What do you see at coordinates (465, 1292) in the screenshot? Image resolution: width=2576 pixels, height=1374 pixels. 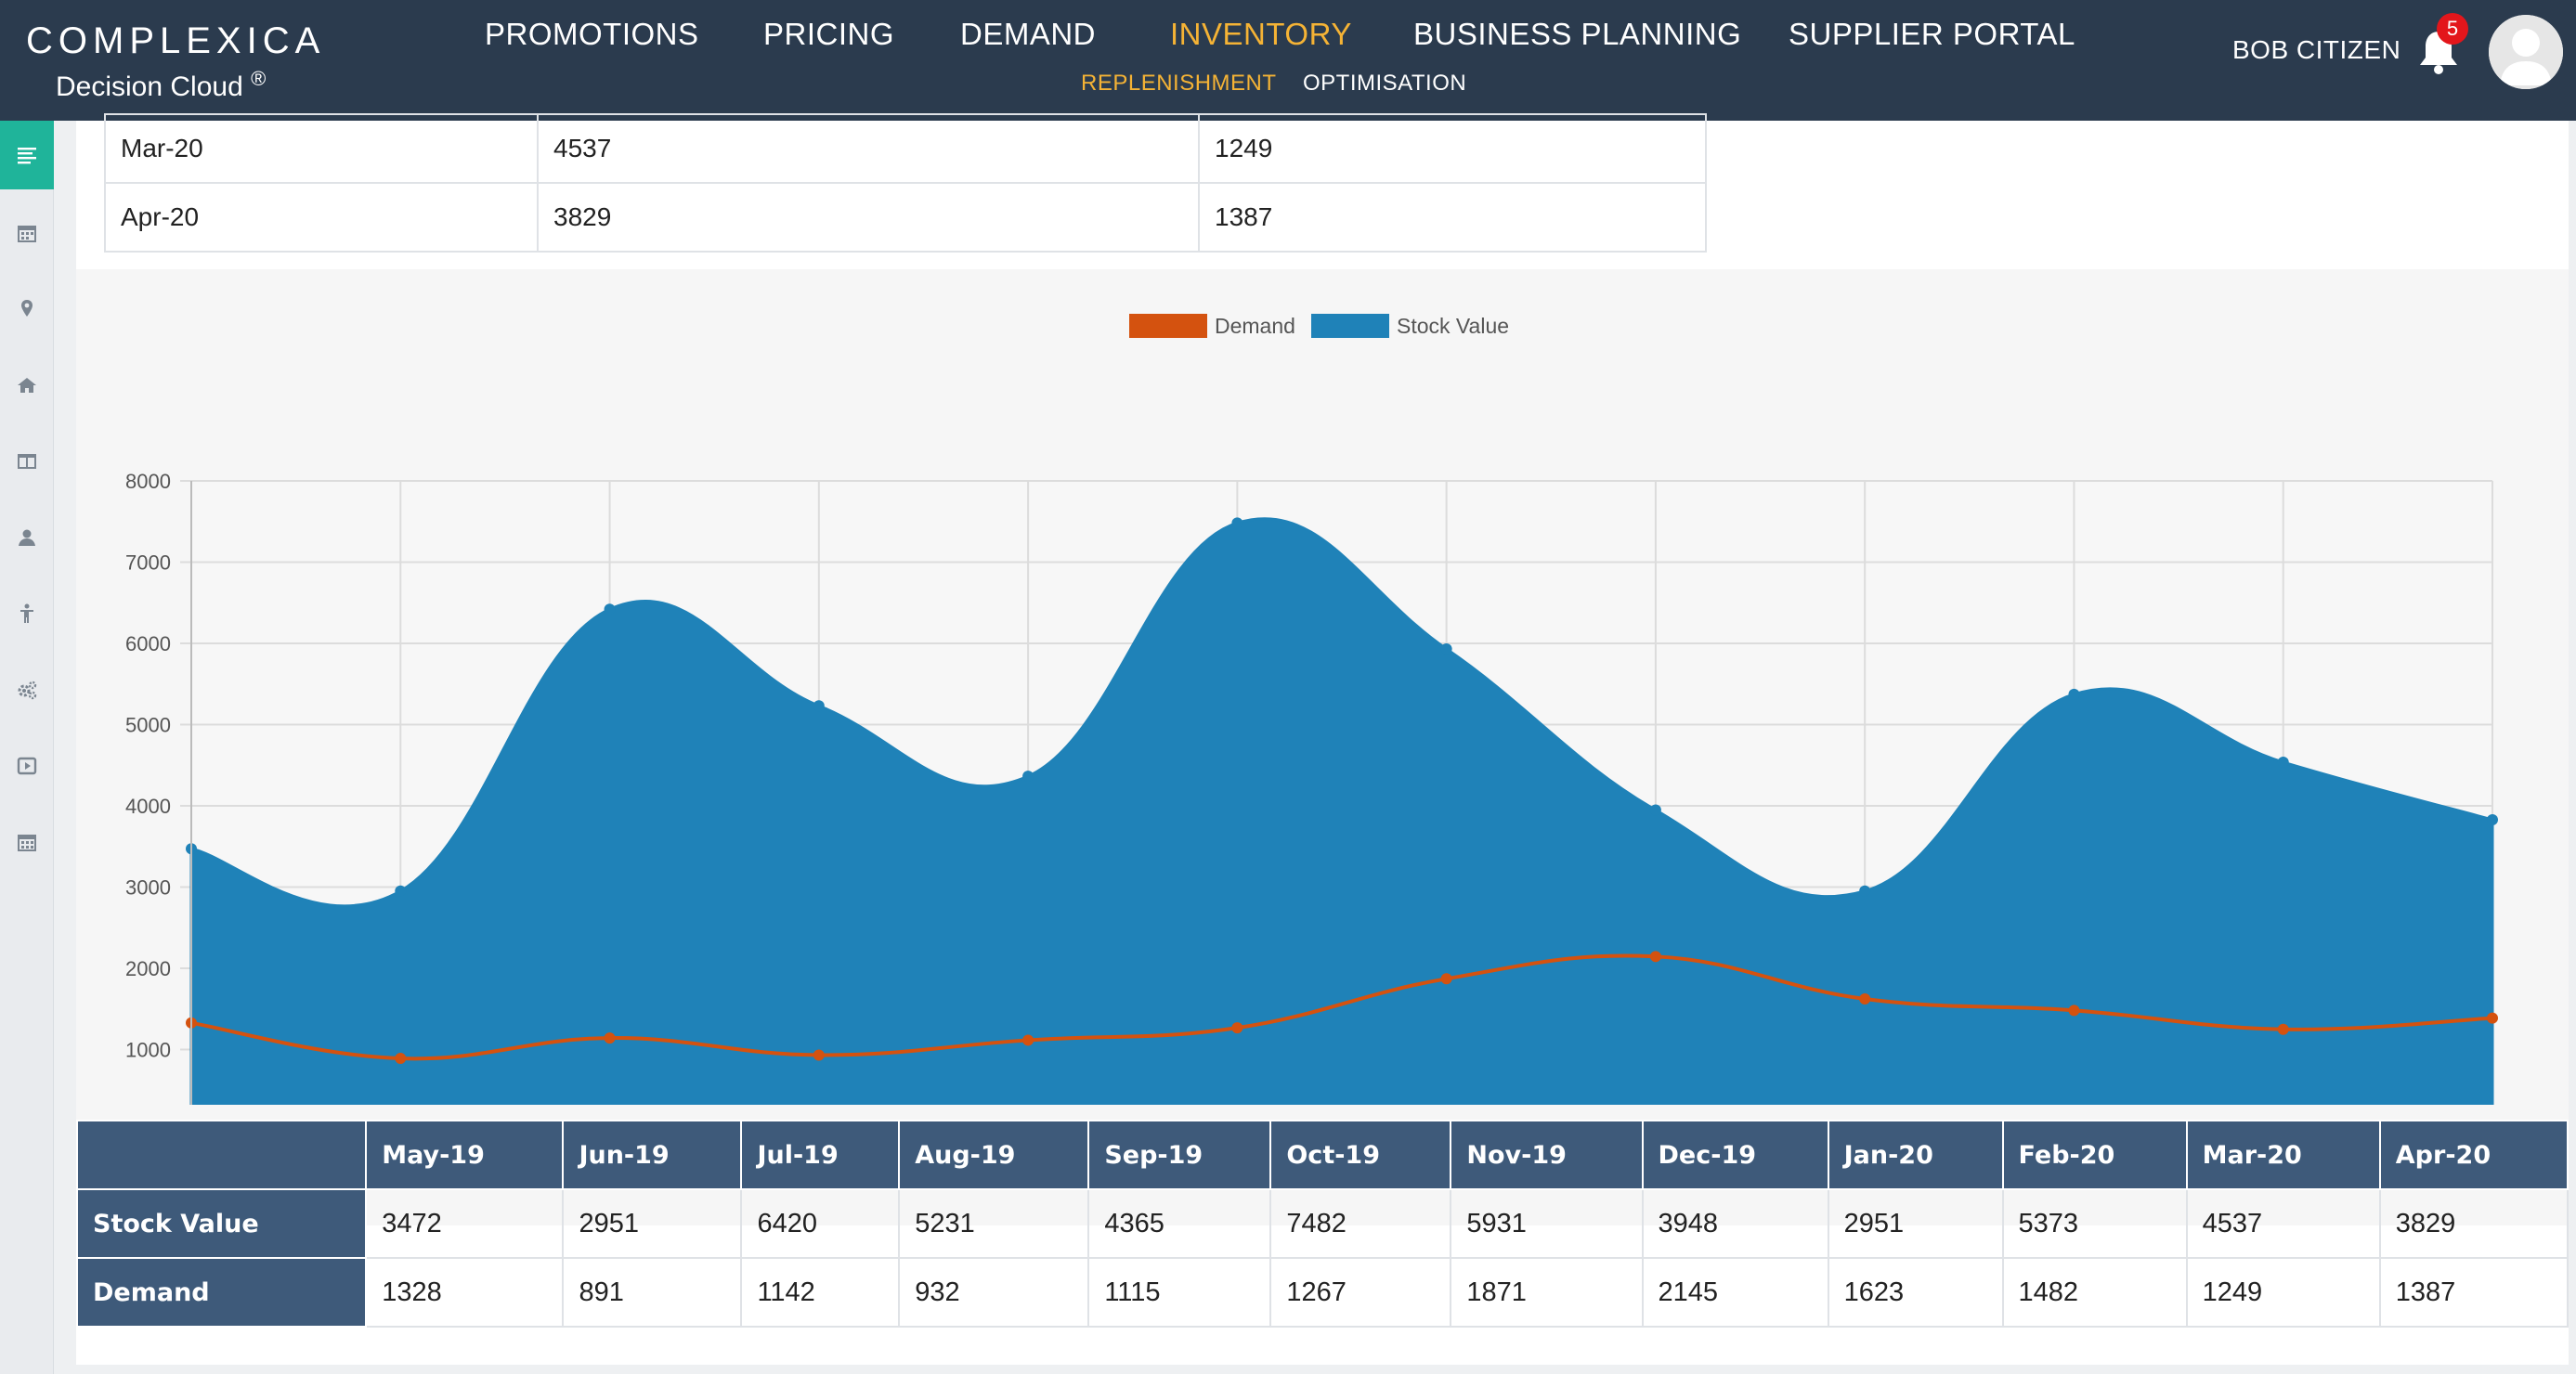 I see `summary-cell: 1328` at bounding box center [465, 1292].